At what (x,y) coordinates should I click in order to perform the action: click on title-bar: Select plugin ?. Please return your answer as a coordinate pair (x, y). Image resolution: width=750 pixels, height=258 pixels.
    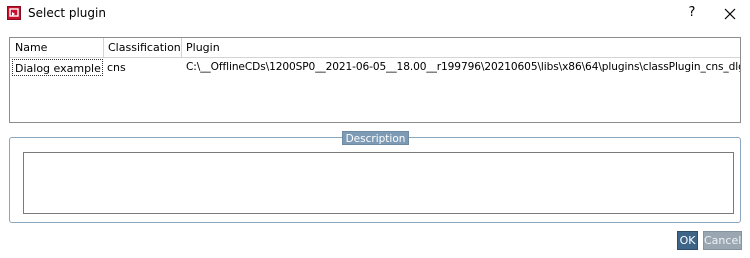
    Looking at the image, I should click on (375, 14).